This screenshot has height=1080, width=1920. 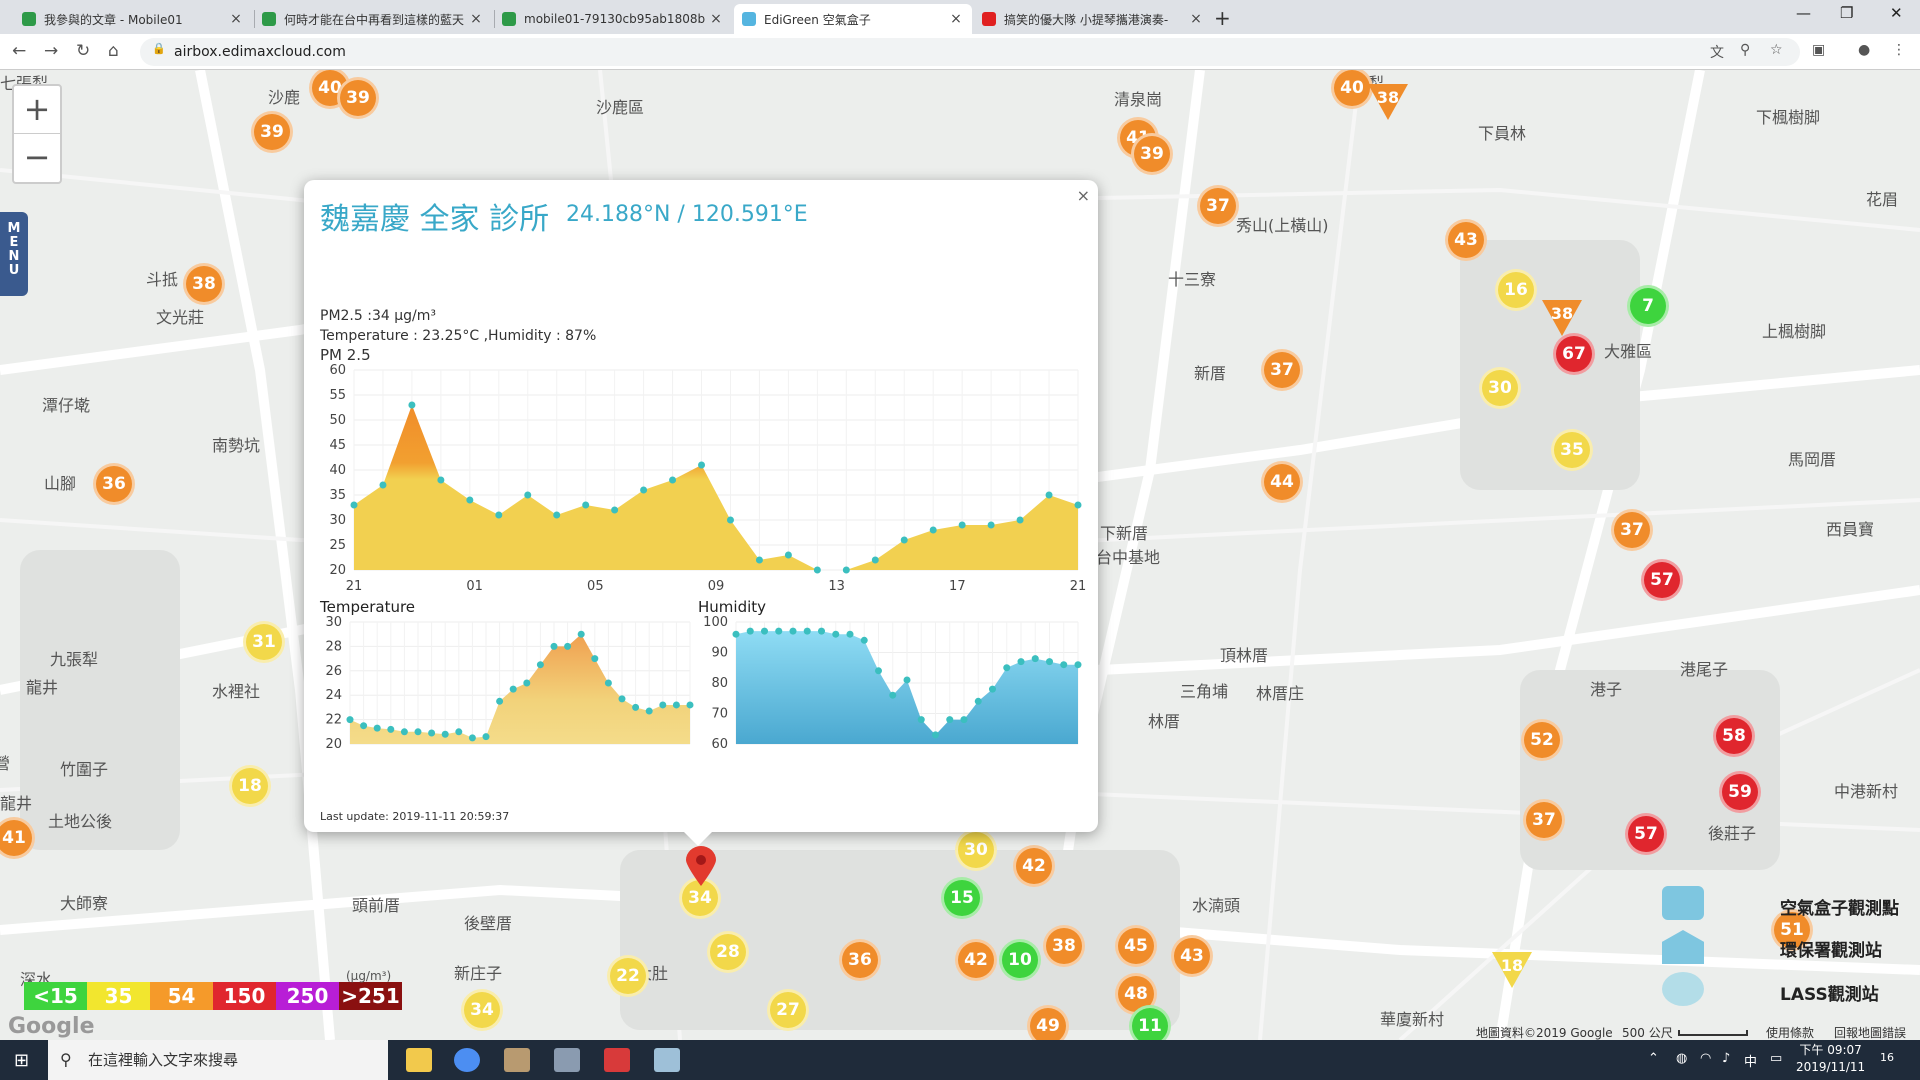 What do you see at coordinates (1078, 586) in the screenshot?
I see `x-tick-label: 21` at bounding box center [1078, 586].